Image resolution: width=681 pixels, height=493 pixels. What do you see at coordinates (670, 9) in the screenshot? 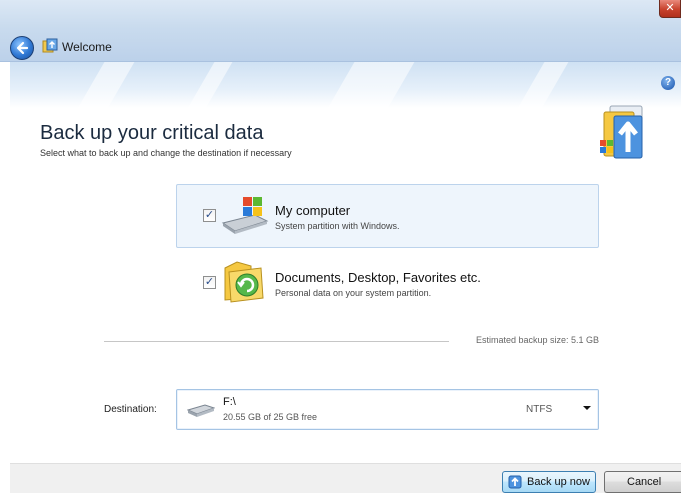
I see `close-button: ✕` at bounding box center [670, 9].